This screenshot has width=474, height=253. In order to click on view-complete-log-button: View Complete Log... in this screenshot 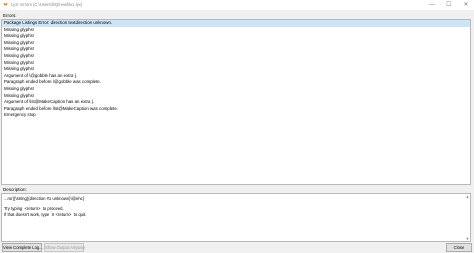, I will do `click(22, 247)`.